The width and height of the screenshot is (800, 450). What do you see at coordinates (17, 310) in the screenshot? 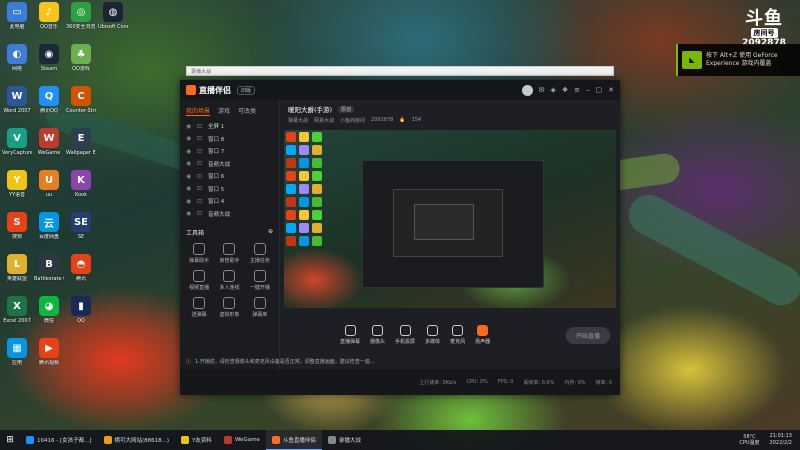
I see `desktop-icon: X Excel 2007` at bounding box center [17, 310].